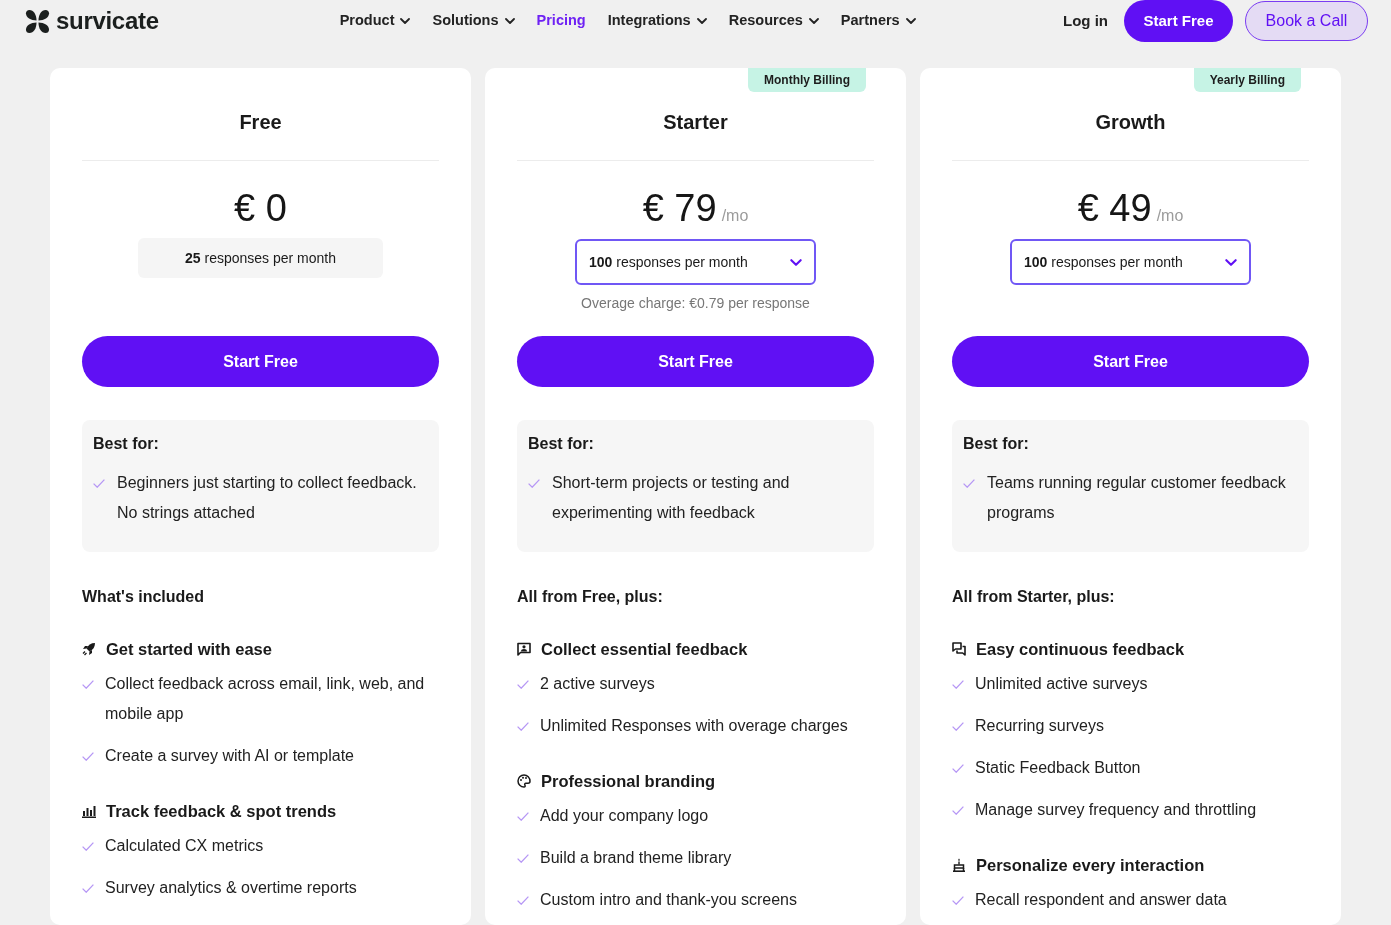  What do you see at coordinates (773, 21) in the screenshot?
I see `nav-link: Resources` at bounding box center [773, 21].